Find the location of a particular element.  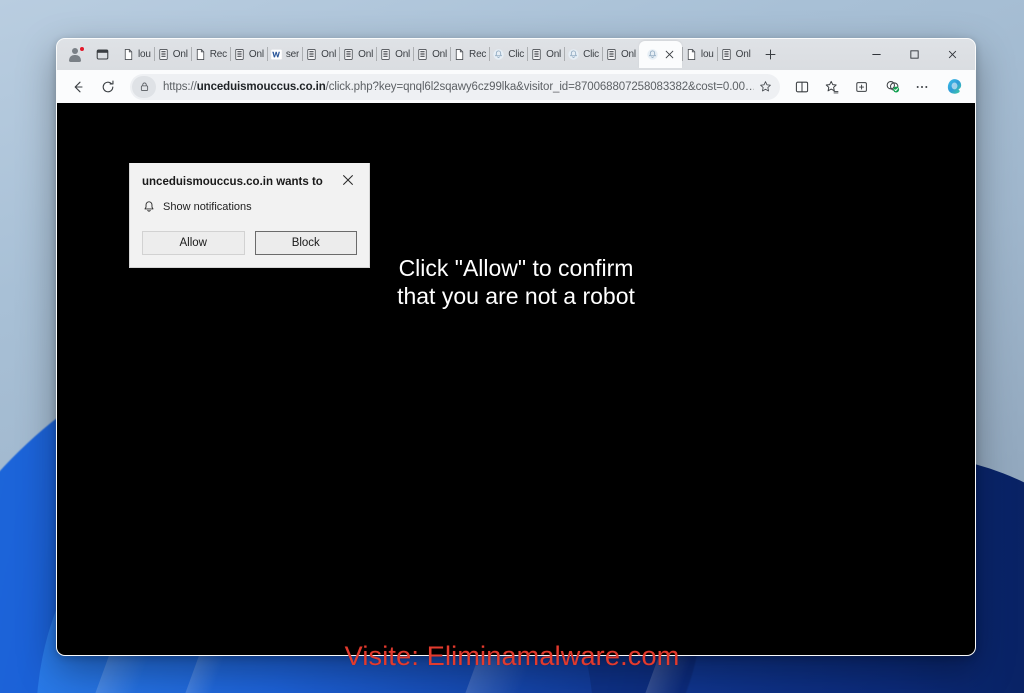

maximize-icon is located at coordinates (914, 54).